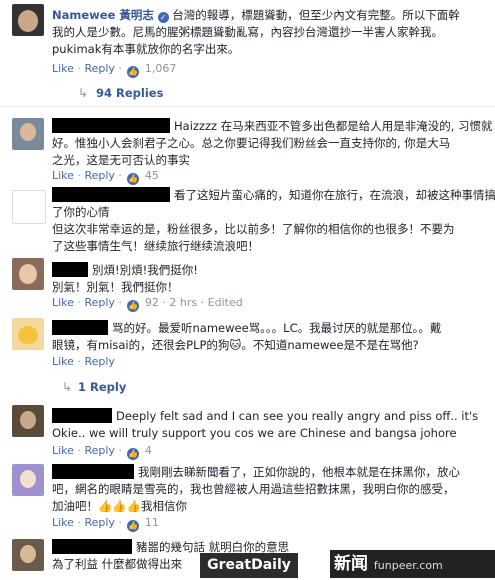  I want to click on comment-line: 眼镜，有misai的，还很会PLP的狗🐱。不知道namewee是不是在骂他?, so click(235, 345).